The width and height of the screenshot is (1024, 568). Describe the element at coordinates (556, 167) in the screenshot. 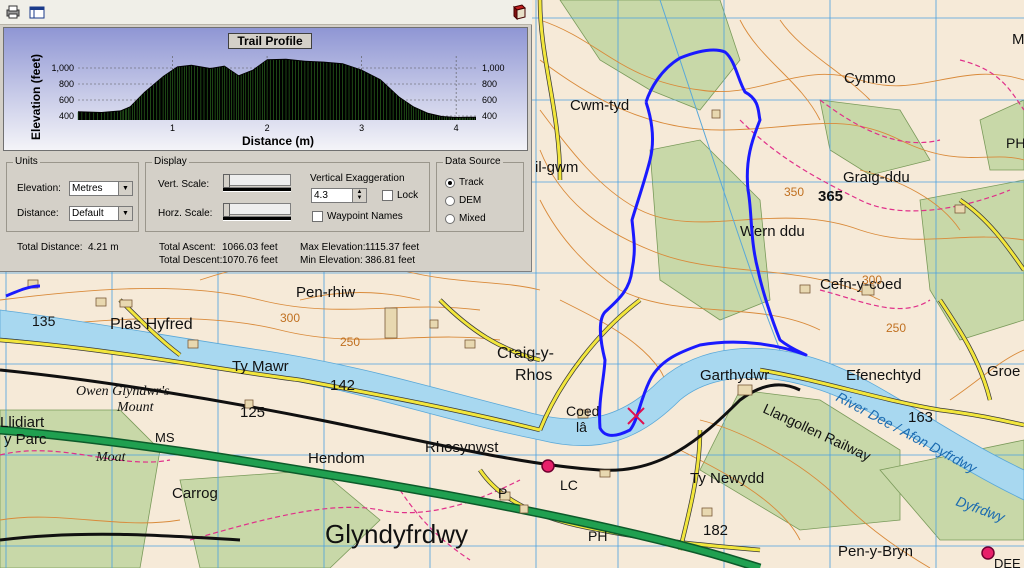

I see `label-il-gwm: il-gwm` at that location.